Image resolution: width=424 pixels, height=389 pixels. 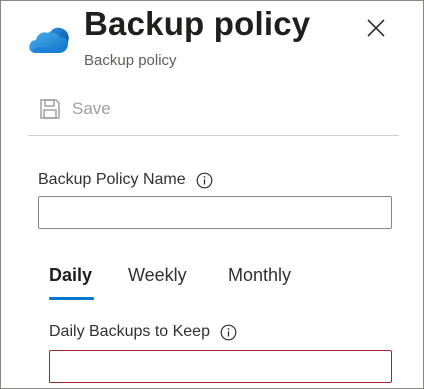 I want to click on active-tab-indicator, so click(x=71, y=298).